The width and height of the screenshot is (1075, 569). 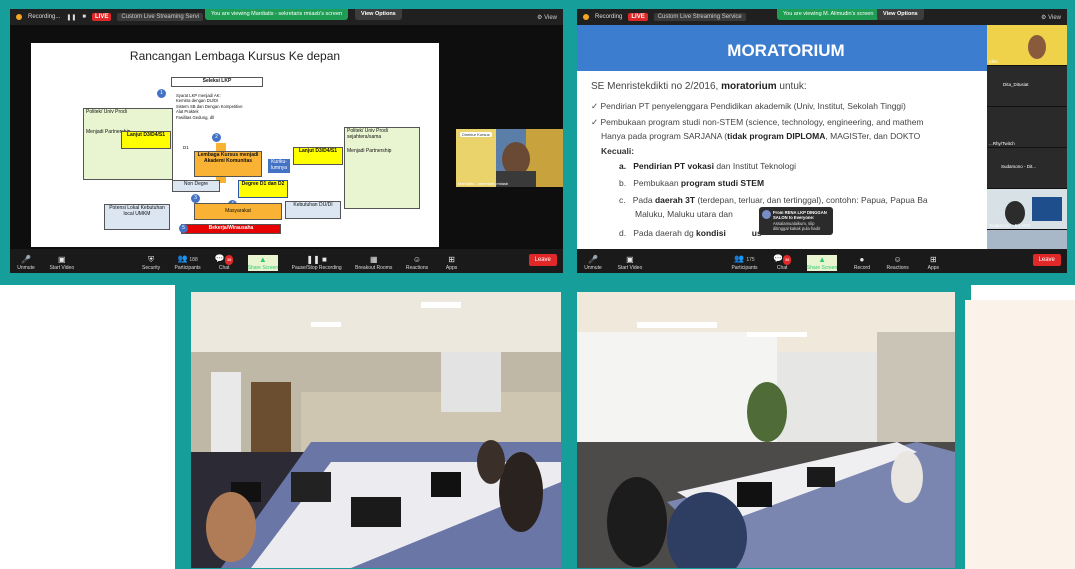 I want to click on participant-tile: ...Rhy/Twitch, so click(x=1027, y=127).